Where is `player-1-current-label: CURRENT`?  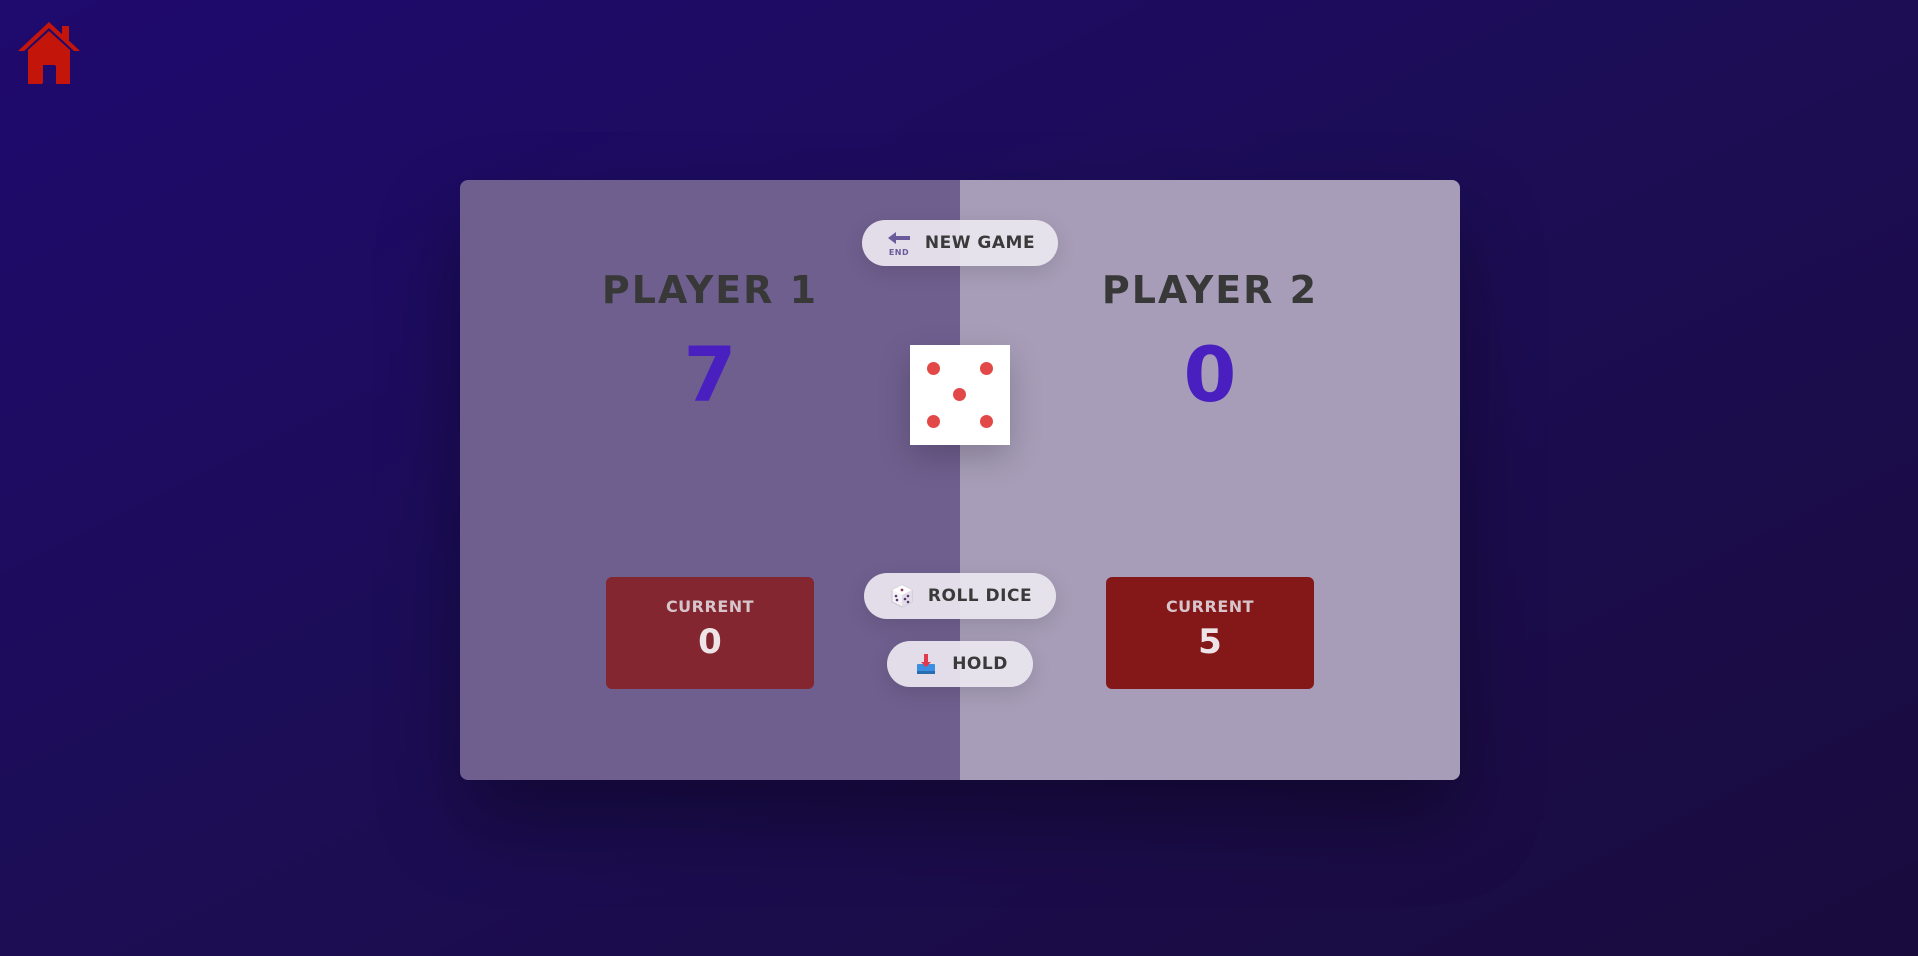
player-1-current-label: CURRENT is located at coordinates (710, 606).